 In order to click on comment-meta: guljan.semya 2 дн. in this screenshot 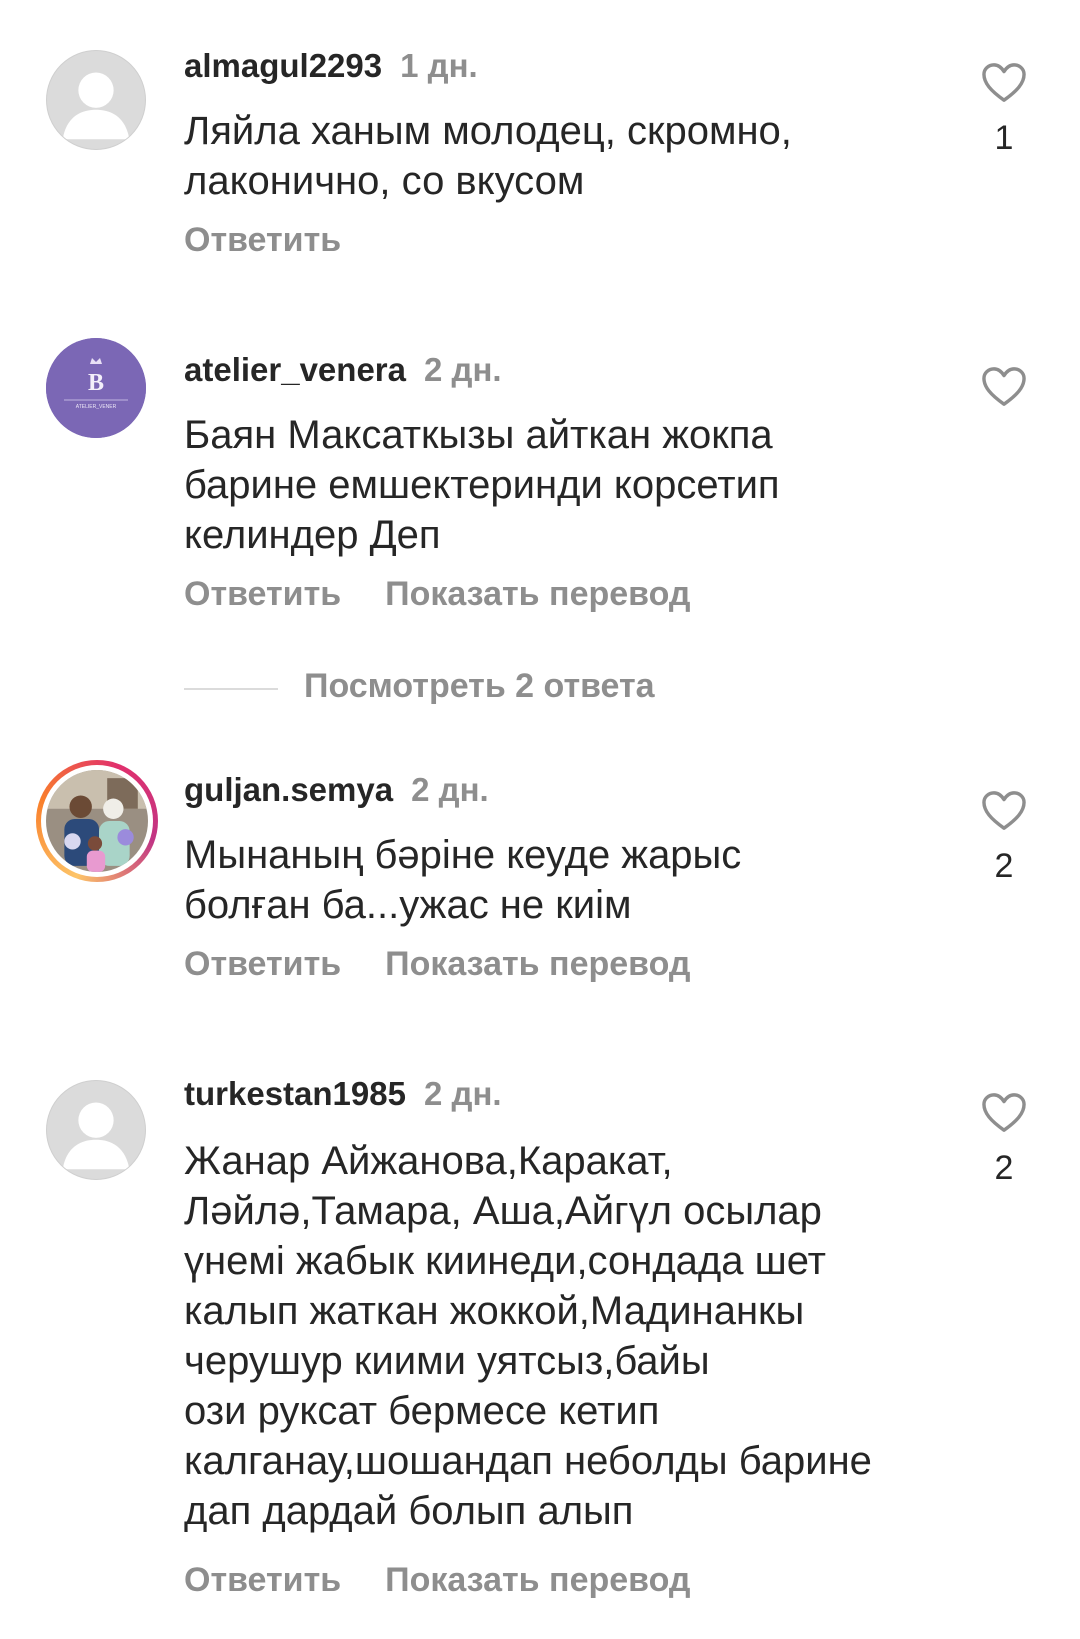, I will do `click(336, 790)`.